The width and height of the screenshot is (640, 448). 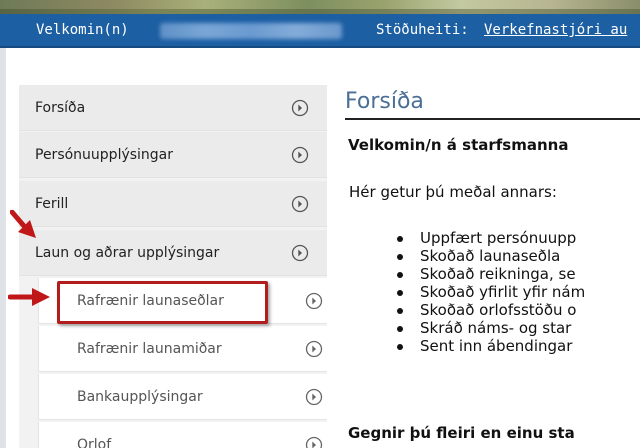 I want to click on subitem-label: Orlof, so click(x=94, y=442).